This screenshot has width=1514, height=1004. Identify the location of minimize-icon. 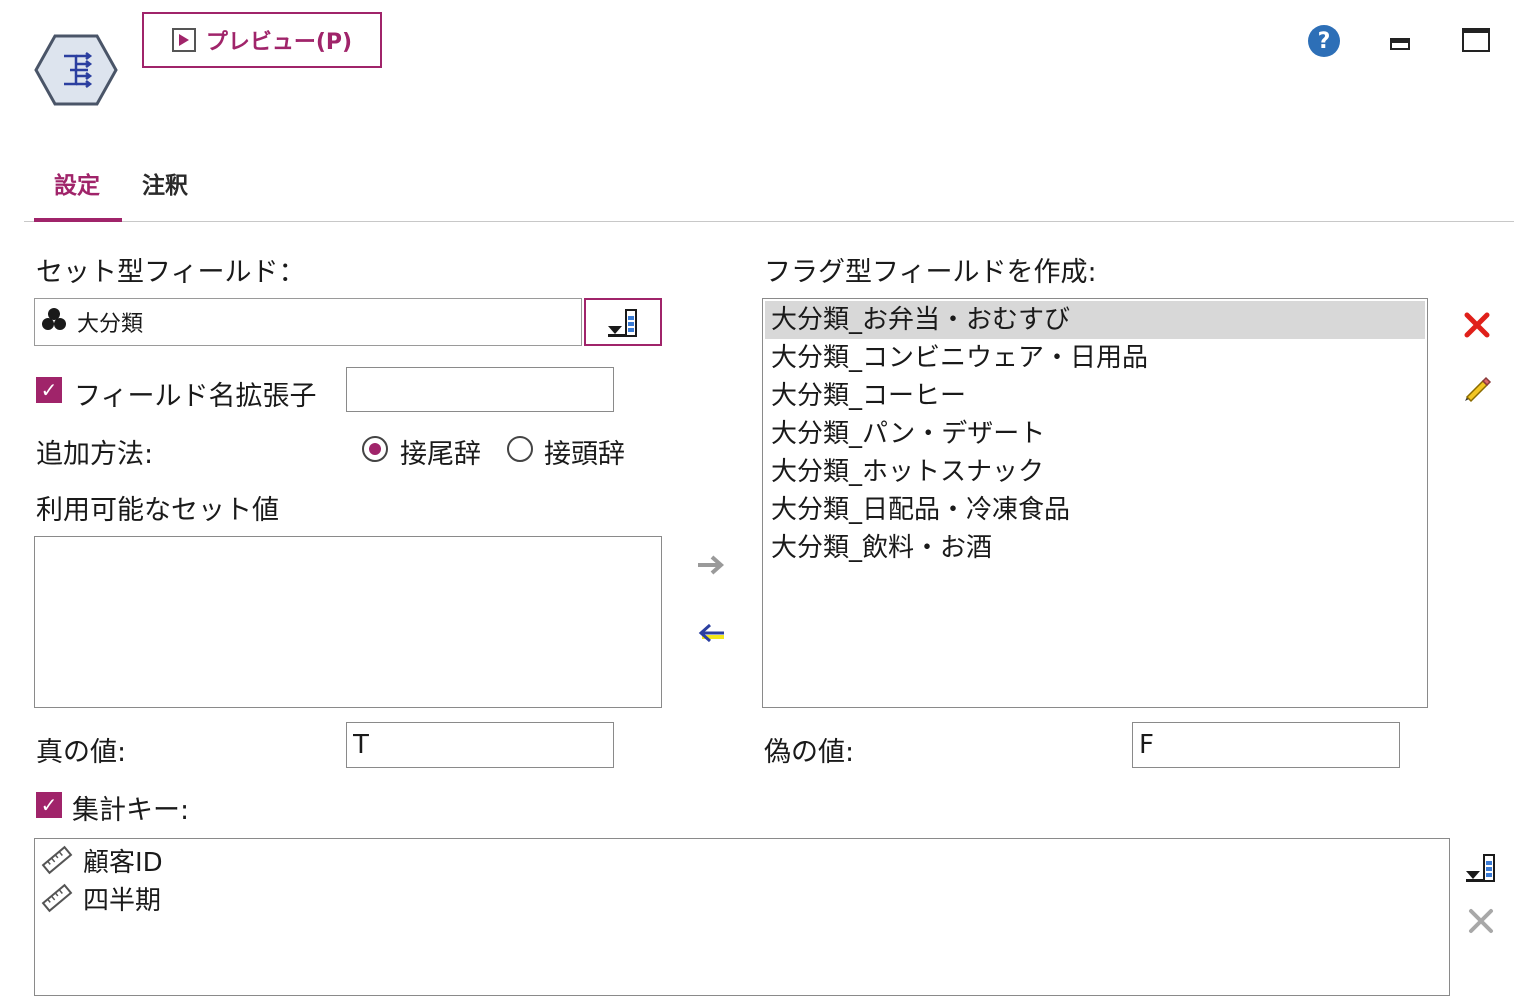
(1400, 44).